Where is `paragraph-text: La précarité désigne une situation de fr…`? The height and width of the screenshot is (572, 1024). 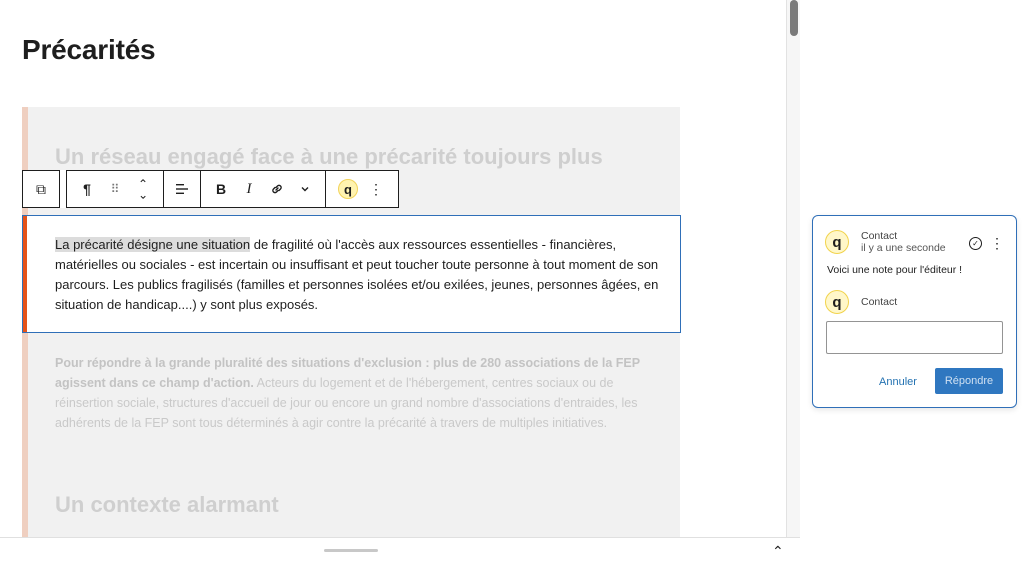
paragraph-text: La précarité désigne une situation de fr… is located at coordinates (363, 275).